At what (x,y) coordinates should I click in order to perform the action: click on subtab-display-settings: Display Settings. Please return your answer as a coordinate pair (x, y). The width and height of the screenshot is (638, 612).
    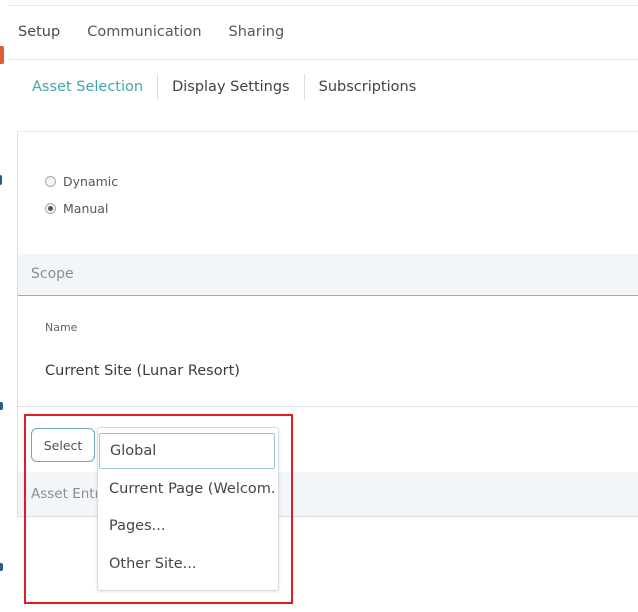
    Looking at the image, I should click on (231, 87).